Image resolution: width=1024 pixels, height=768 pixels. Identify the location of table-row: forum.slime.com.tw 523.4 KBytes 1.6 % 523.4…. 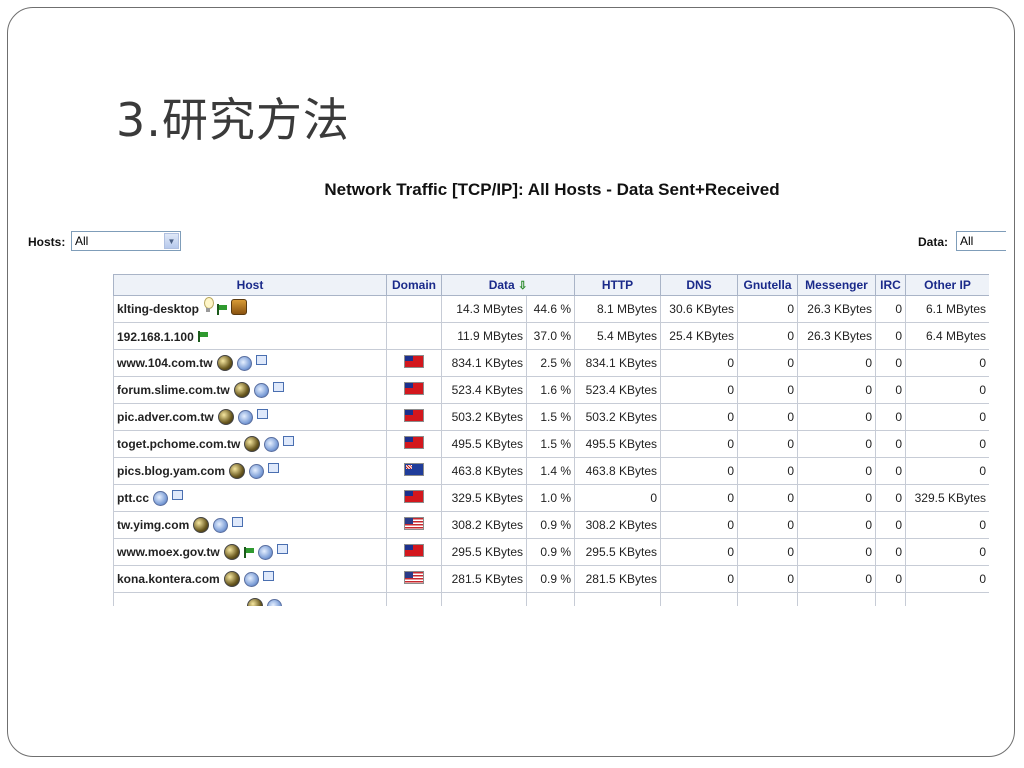
(551, 390).